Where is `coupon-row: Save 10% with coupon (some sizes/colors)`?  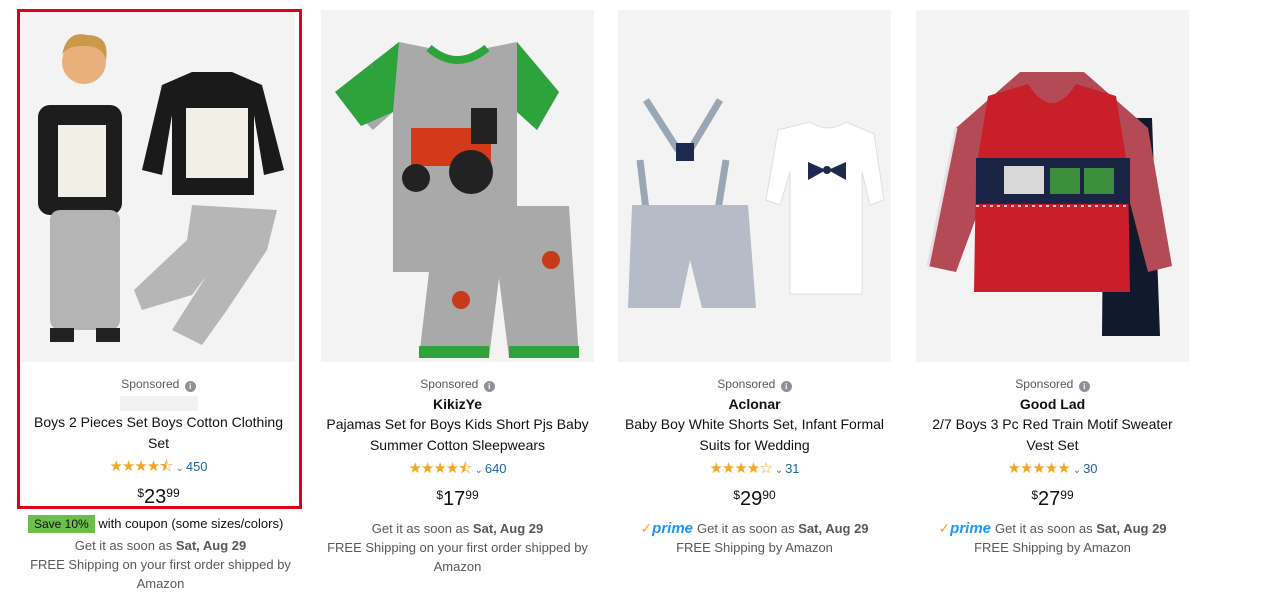
coupon-row: Save 10% with coupon (some sizes/colors) is located at coordinates (160, 523).